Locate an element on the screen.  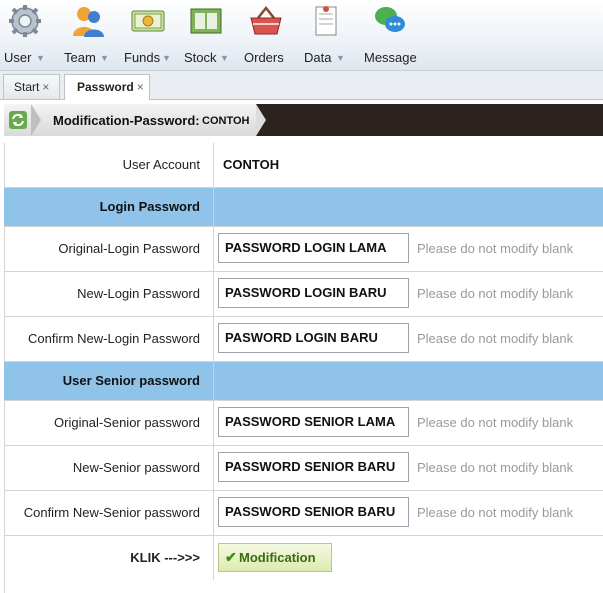
field-label: Confirm New-Login Password is located at coordinates (114, 338).